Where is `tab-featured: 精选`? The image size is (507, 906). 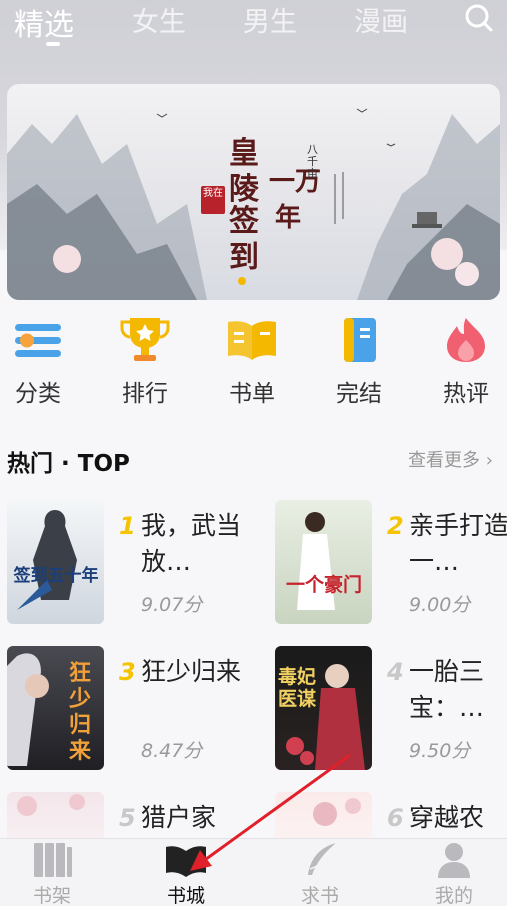
tab-featured: 精选 is located at coordinates (44, 22).